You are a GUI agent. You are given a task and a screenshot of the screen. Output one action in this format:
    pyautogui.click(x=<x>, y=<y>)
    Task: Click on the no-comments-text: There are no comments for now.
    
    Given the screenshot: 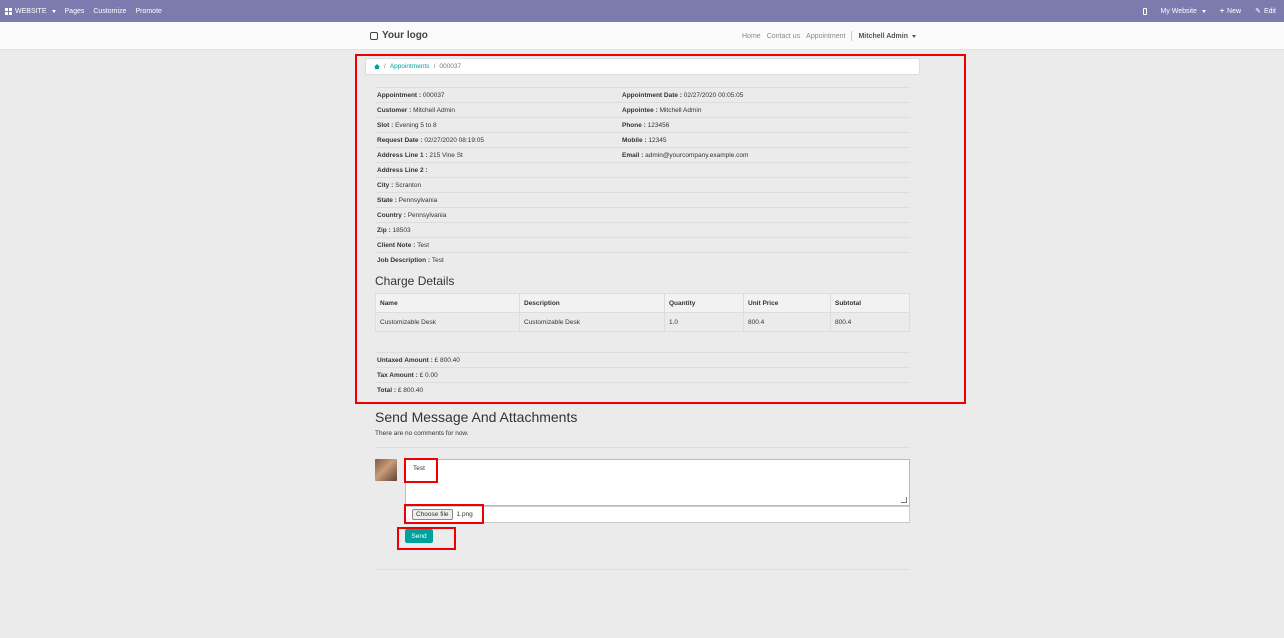 What is the action you would take?
    pyautogui.click(x=422, y=433)
    